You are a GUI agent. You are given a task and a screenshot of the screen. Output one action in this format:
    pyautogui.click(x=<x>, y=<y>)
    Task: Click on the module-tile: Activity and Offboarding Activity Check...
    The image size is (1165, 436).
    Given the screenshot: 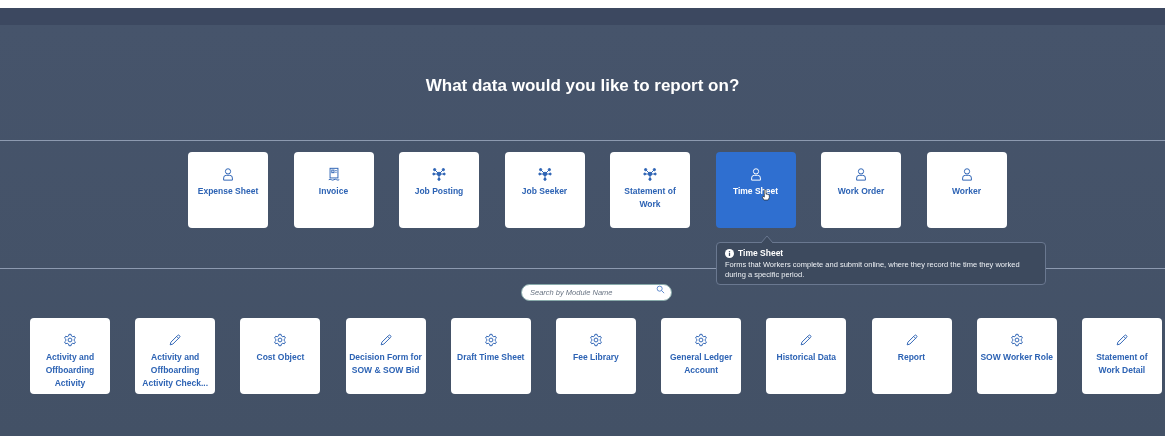 What is the action you would take?
    pyautogui.click(x=175, y=356)
    